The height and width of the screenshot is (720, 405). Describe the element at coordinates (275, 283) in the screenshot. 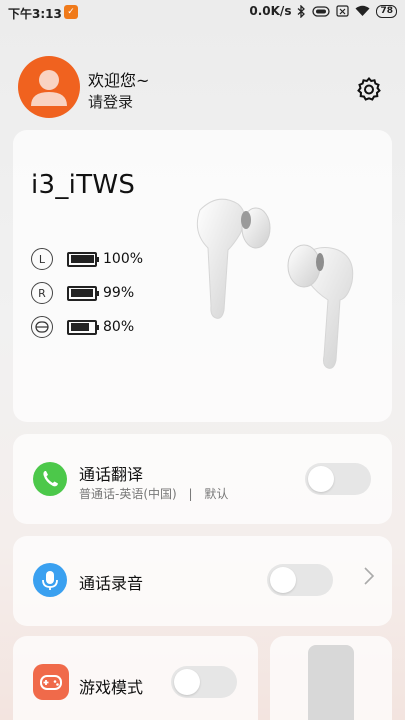

I see `earbuds-image` at that location.